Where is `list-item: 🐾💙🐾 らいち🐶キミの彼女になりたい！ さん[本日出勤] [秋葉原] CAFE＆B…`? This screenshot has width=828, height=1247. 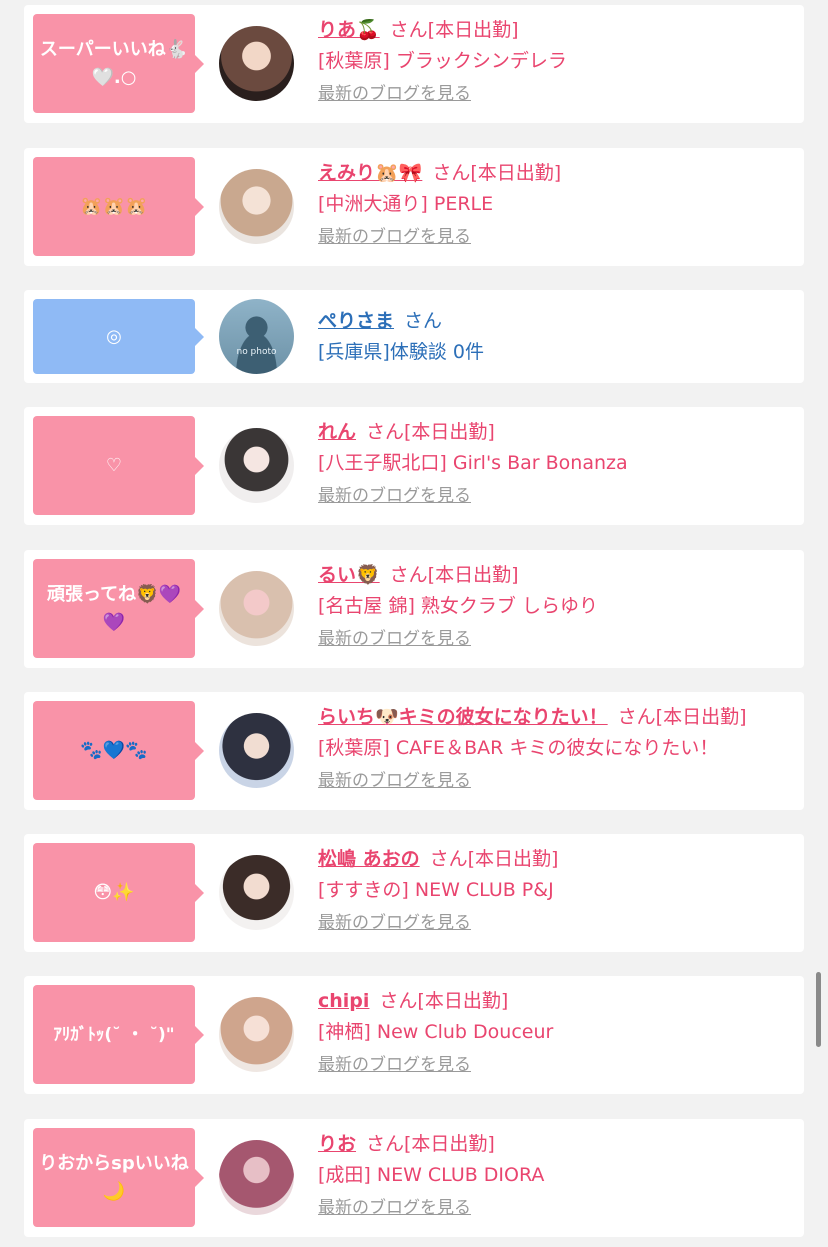
list-item: 🐾💙🐾 らいち🐶キミの彼女になりたい！ さん[本日出勤] [秋葉原] CAFE＆B… is located at coordinates (414, 751).